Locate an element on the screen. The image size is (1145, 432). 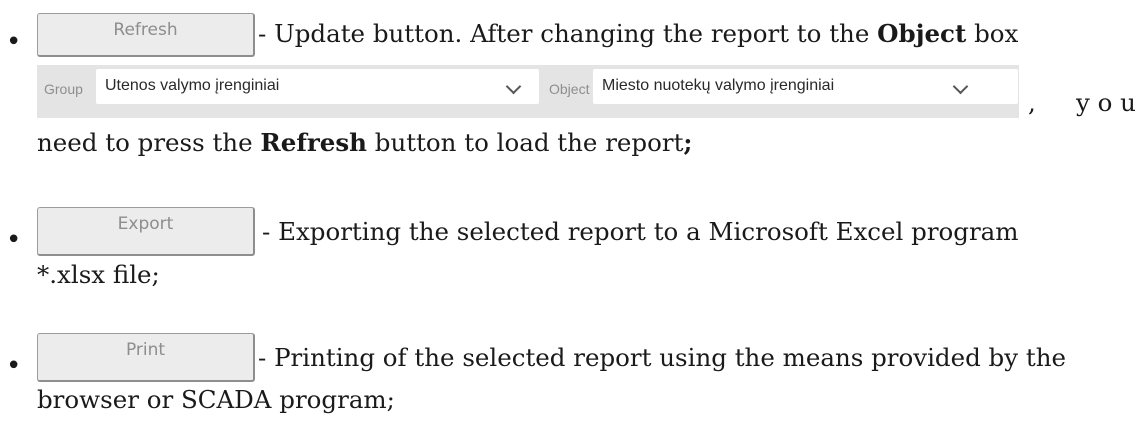
refresh-button: Refresh is located at coordinates (146, 35).